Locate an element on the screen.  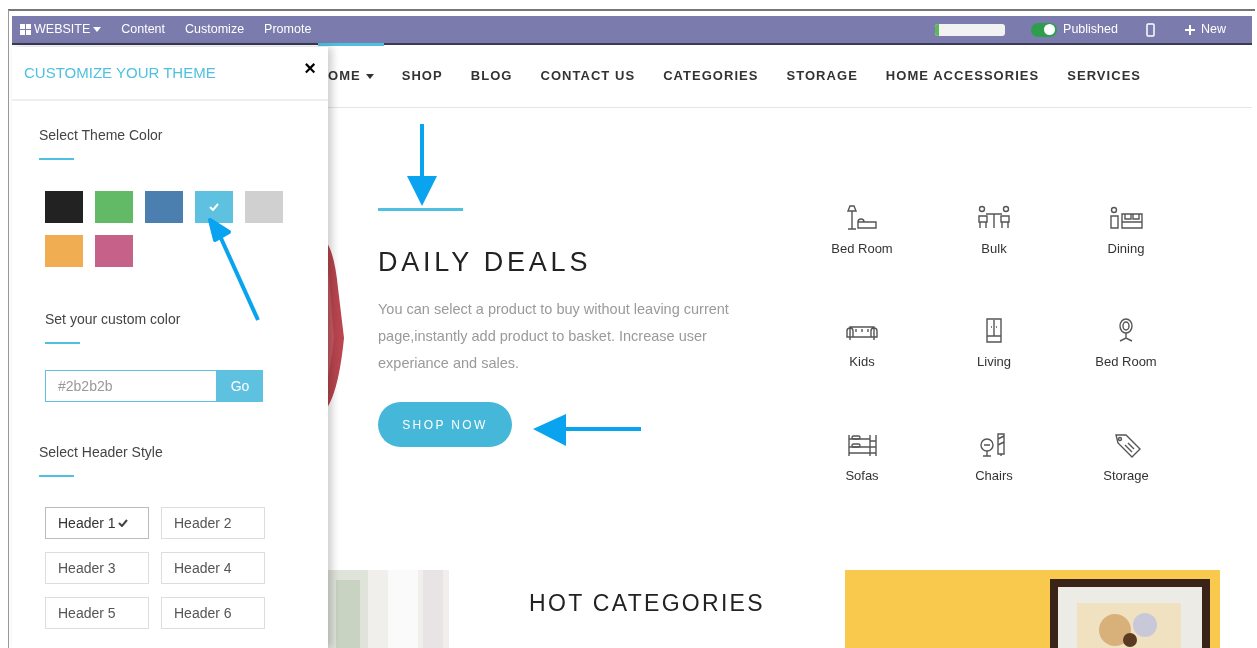
header-style-option: Header 3 is located at coordinates (97, 568).